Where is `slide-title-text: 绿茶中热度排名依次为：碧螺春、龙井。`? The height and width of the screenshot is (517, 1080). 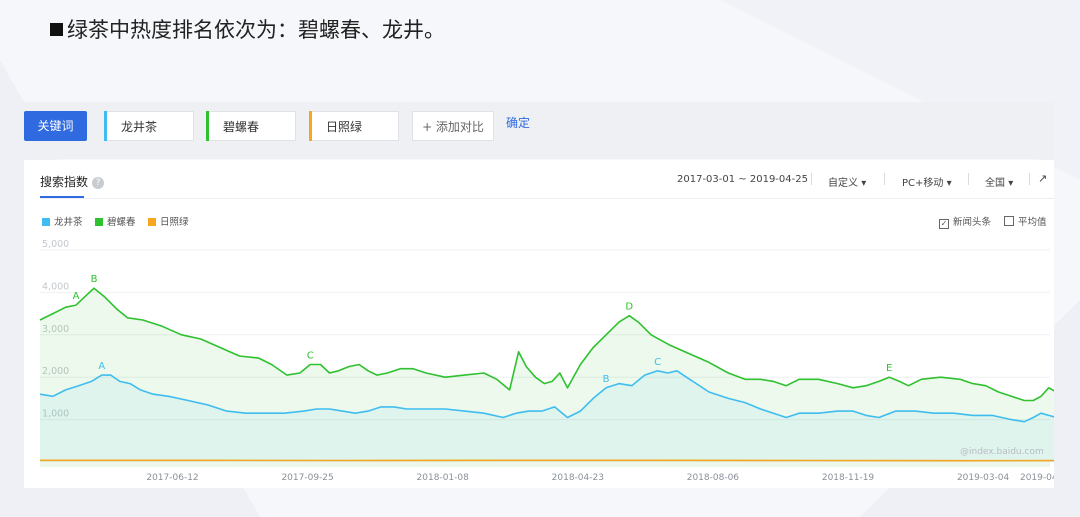 slide-title-text: 绿茶中热度排名依次为：碧螺春、龙井。 is located at coordinates (256, 30).